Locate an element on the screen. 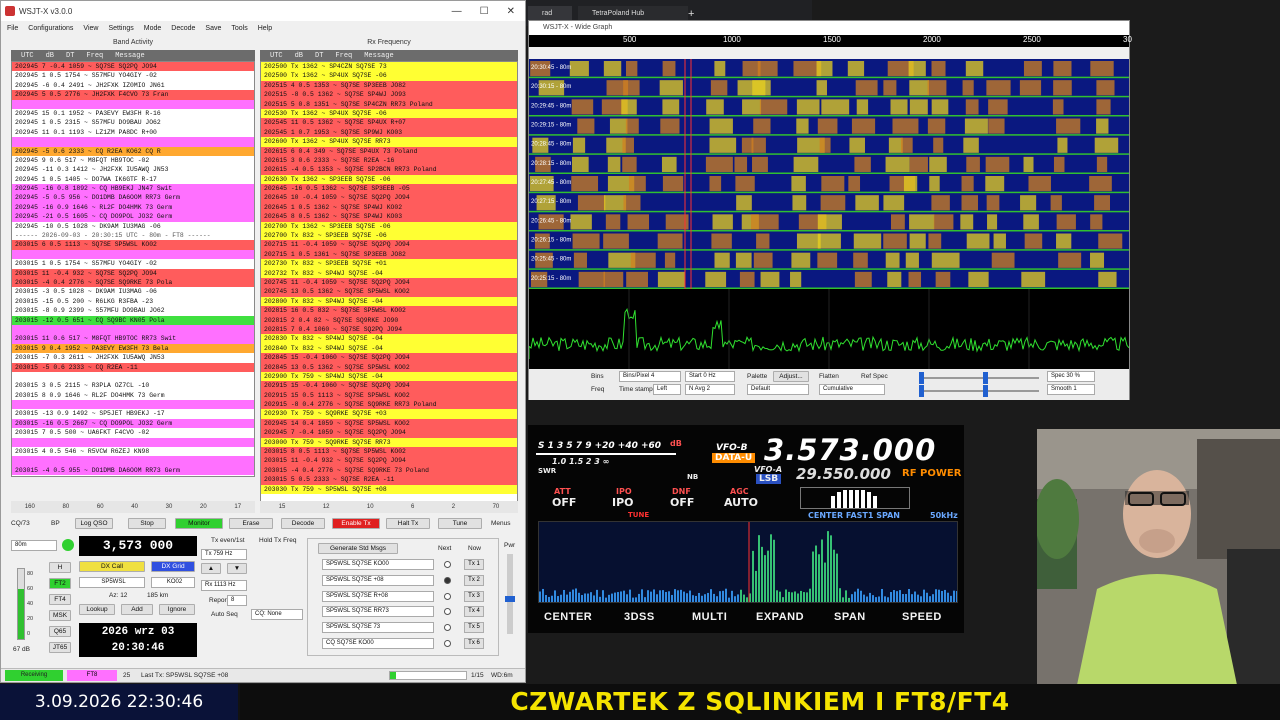 Image resolution: width=1280 pixels, height=720 pixels. band-activity-row: 202945 -5 0.6 2333 ~ CQ R2EA KO62 CQ R is located at coordinates (133, 151).